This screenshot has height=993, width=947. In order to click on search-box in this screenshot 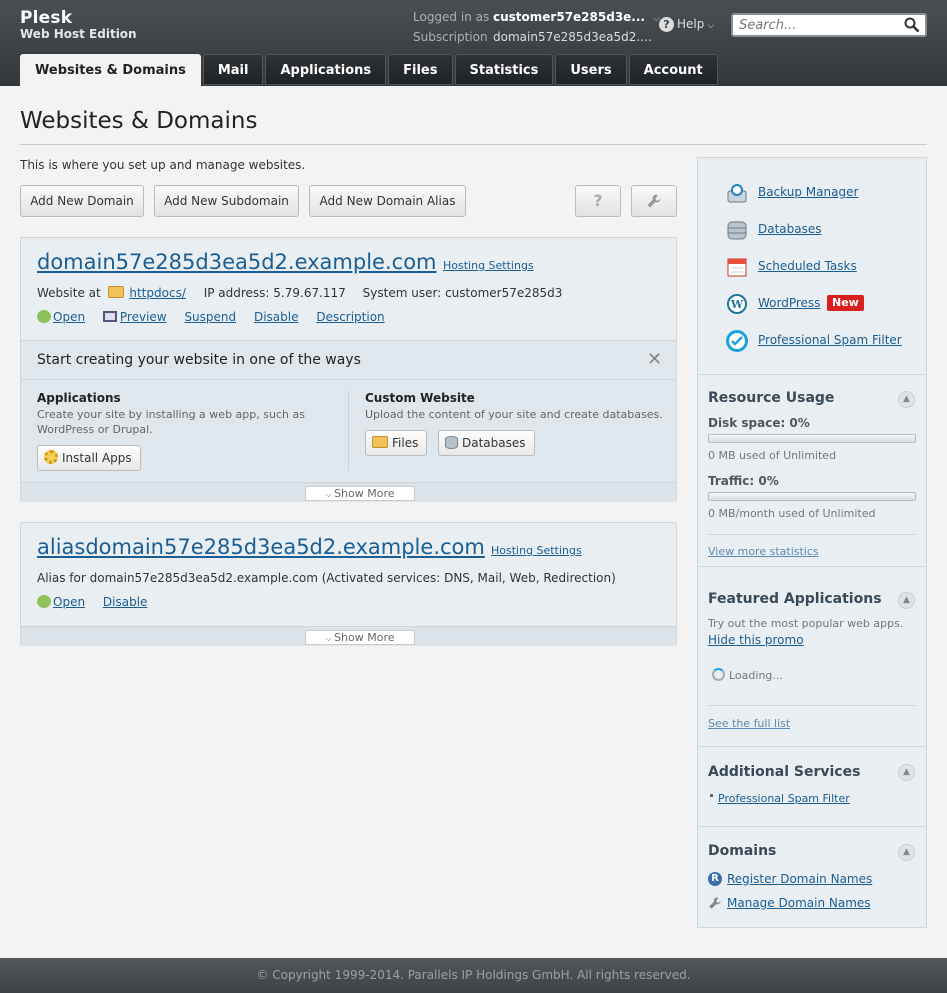, I will do `click(829, 25)`.